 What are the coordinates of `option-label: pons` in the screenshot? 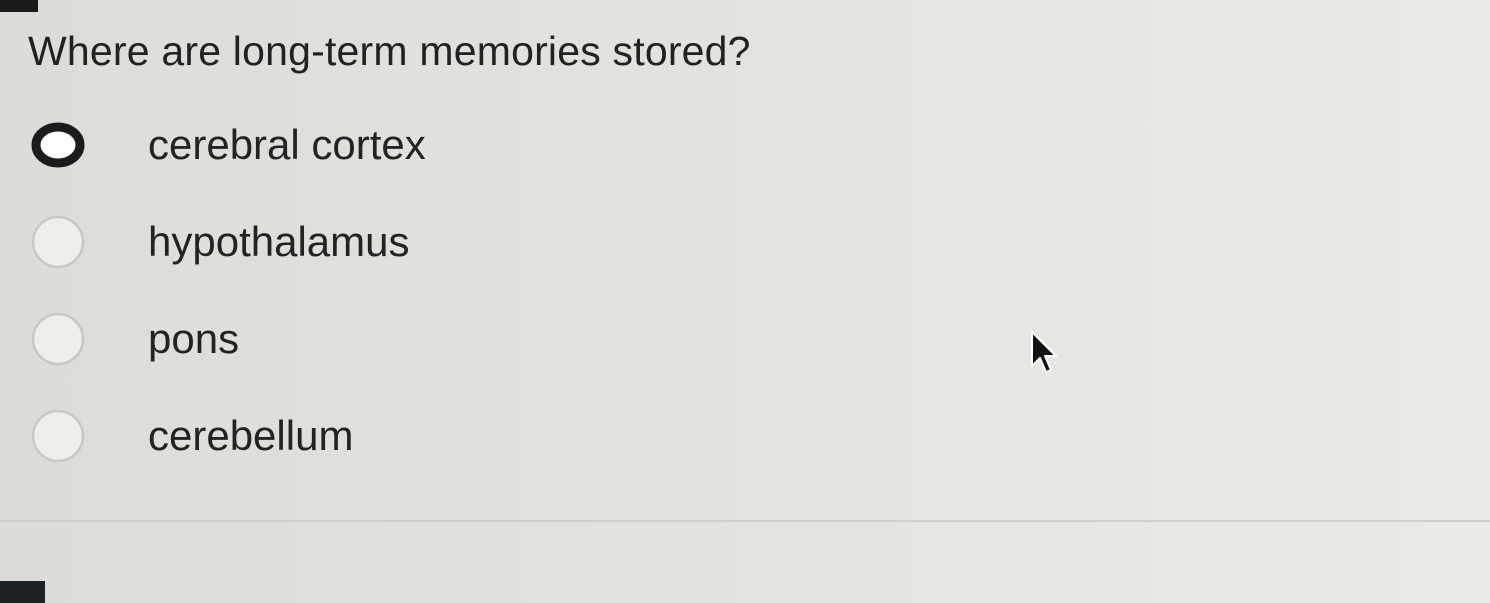 It's located at (194, 338).